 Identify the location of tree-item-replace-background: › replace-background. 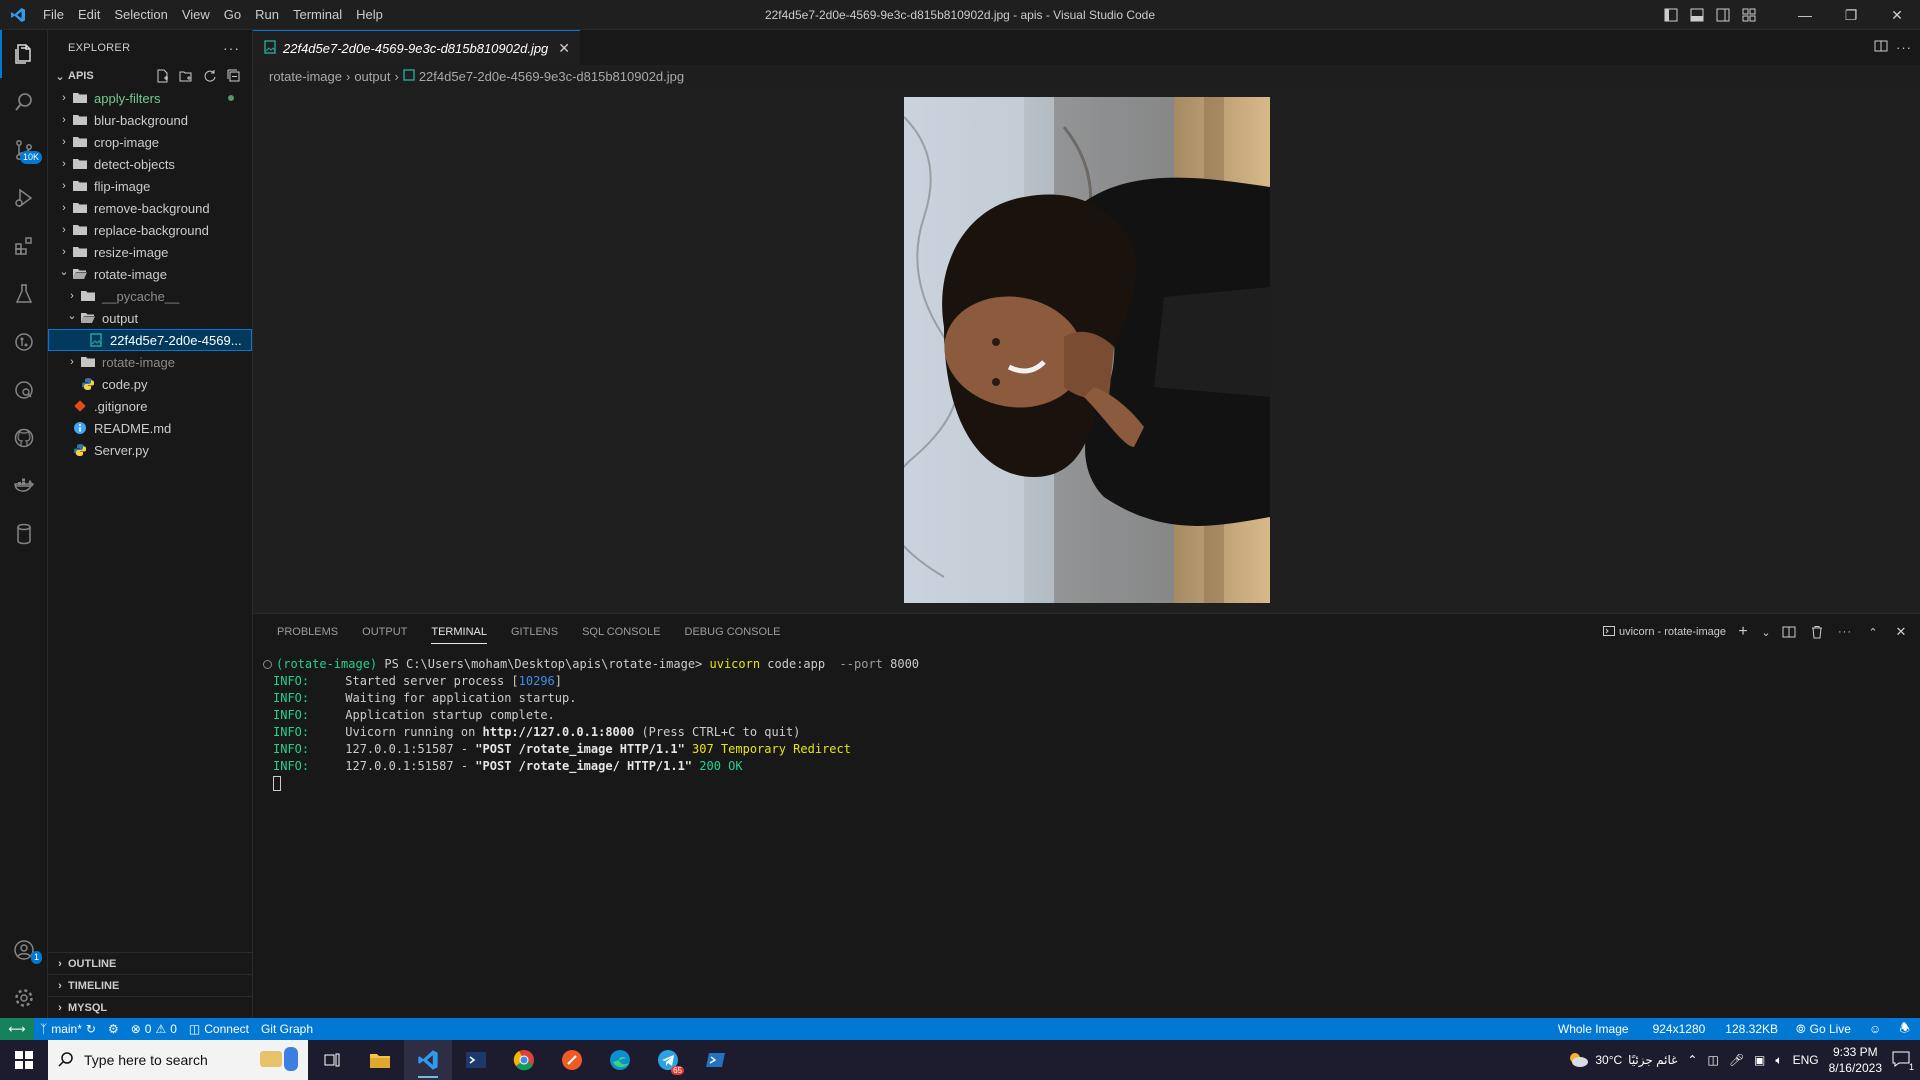
(150, 230).